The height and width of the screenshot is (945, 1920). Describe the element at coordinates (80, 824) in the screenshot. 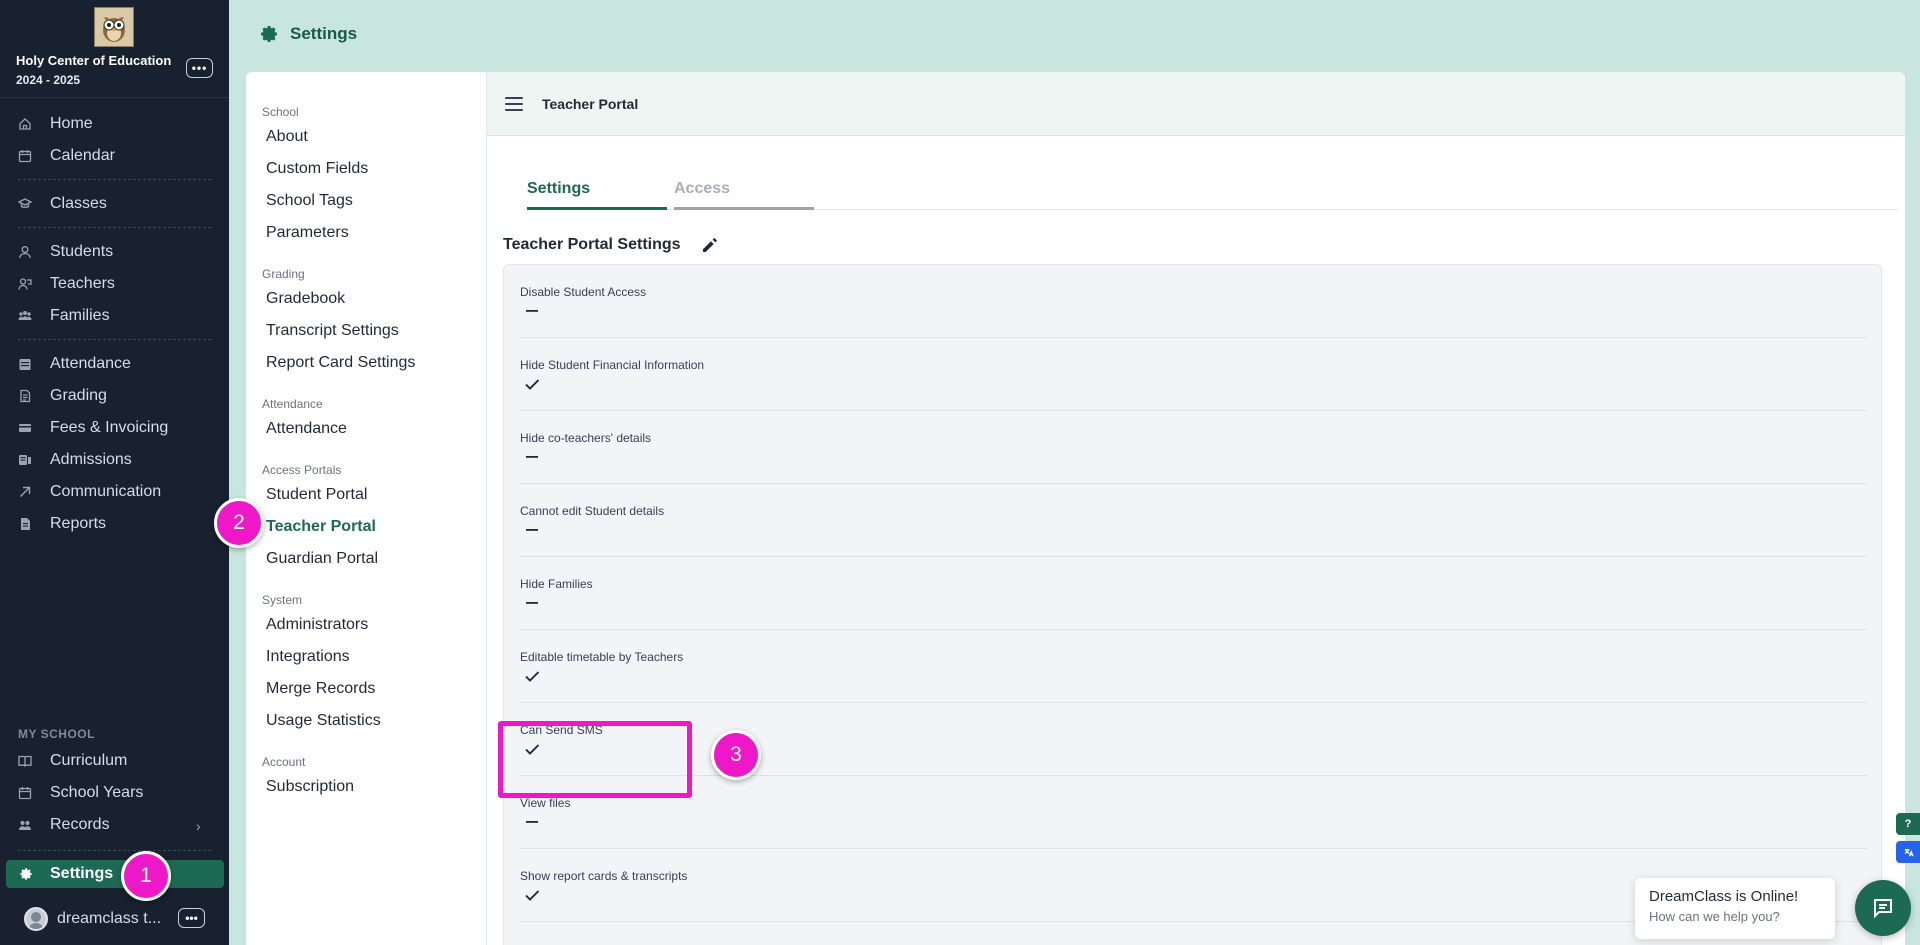

I see `sidebar-item-label: Records` at that location.